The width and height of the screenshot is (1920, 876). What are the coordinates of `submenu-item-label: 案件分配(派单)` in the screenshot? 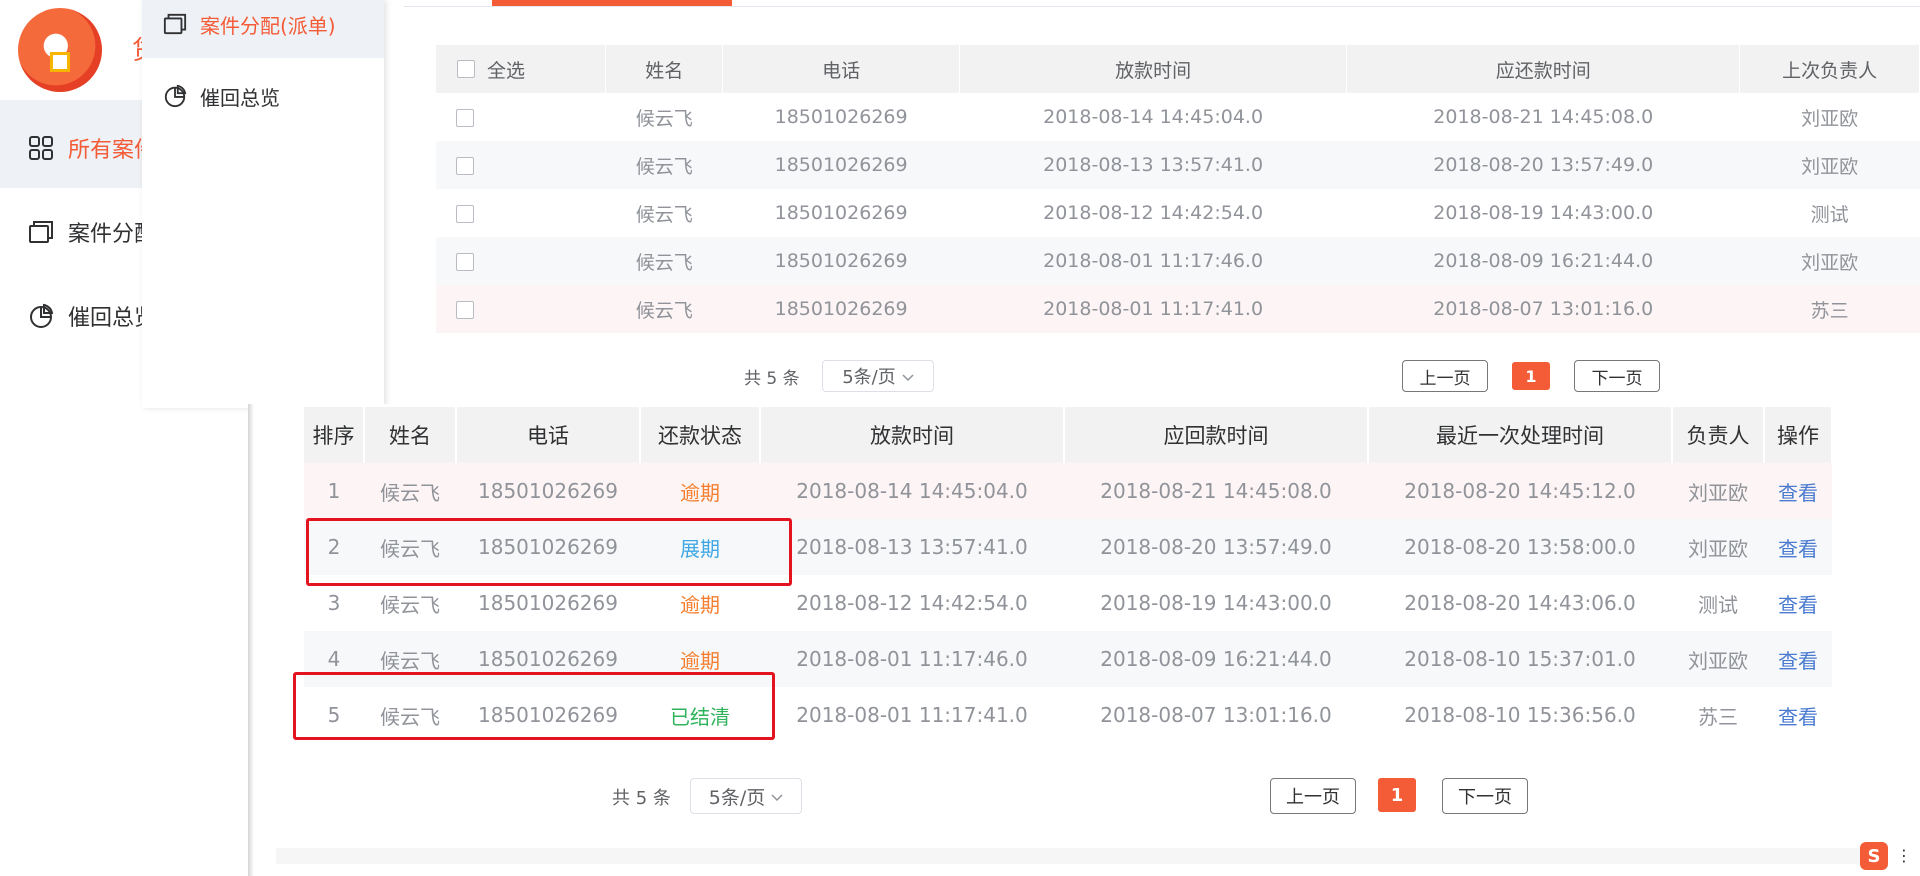 It's located at (268, 25).